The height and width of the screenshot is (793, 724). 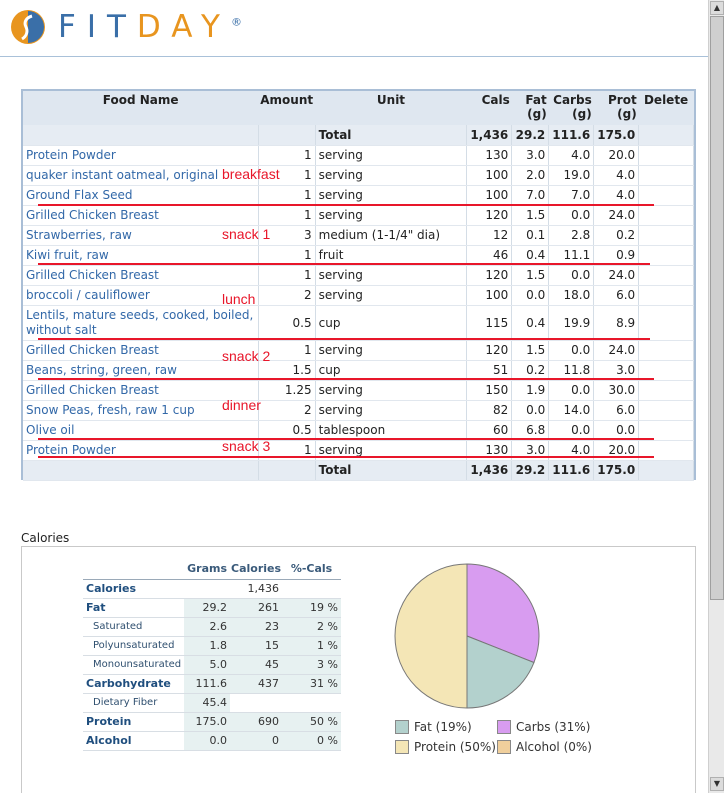 What do you see at coordinates (101, 370) in the screenshot?
I see `food-name-link: Beans, string, green, raw` at bounding box center [101, 370].